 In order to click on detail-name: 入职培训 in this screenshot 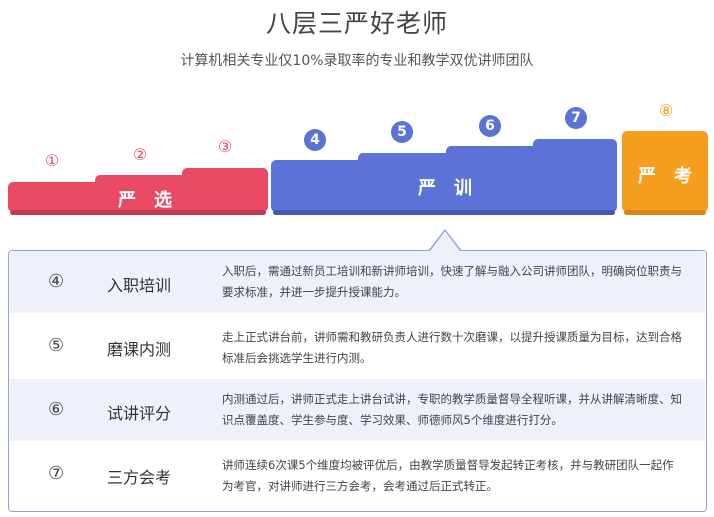, I will do `click(139, 285)`.